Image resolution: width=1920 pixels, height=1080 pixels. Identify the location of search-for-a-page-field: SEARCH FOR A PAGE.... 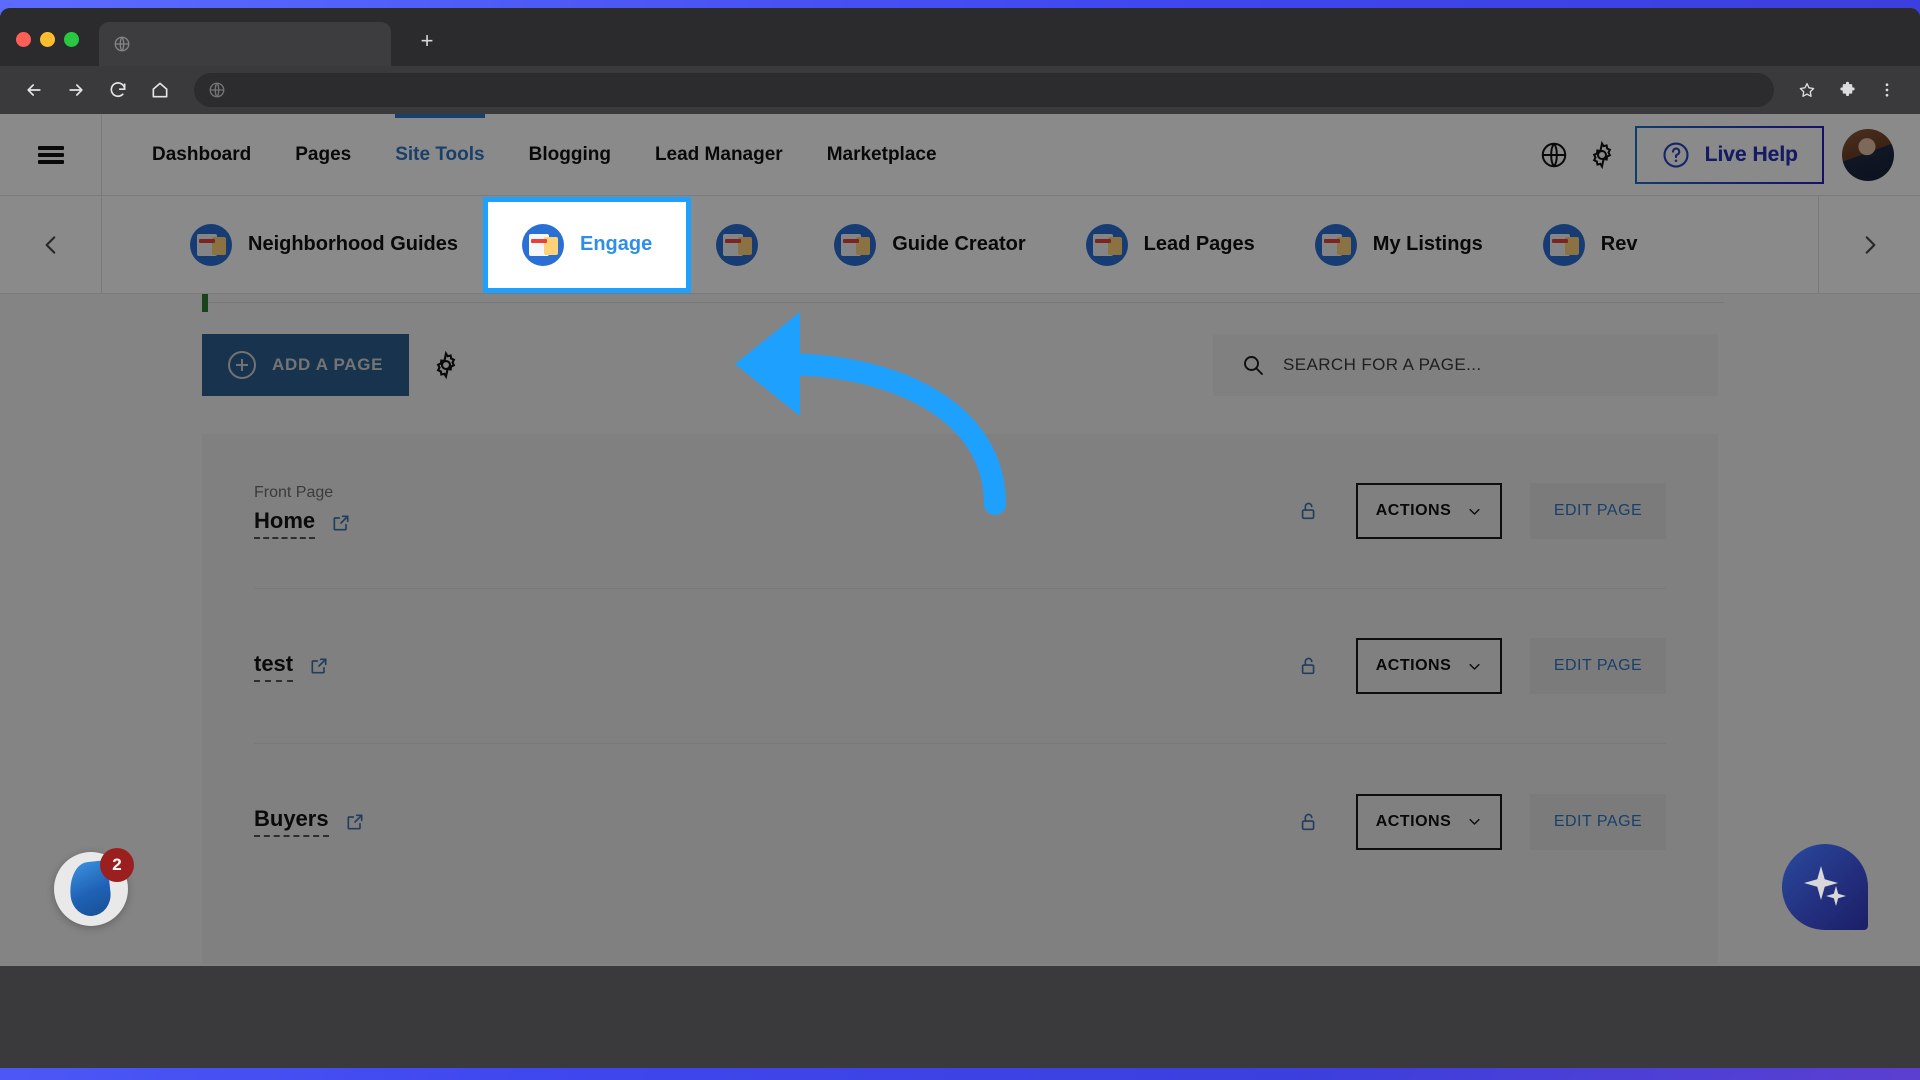
(1465, 365).